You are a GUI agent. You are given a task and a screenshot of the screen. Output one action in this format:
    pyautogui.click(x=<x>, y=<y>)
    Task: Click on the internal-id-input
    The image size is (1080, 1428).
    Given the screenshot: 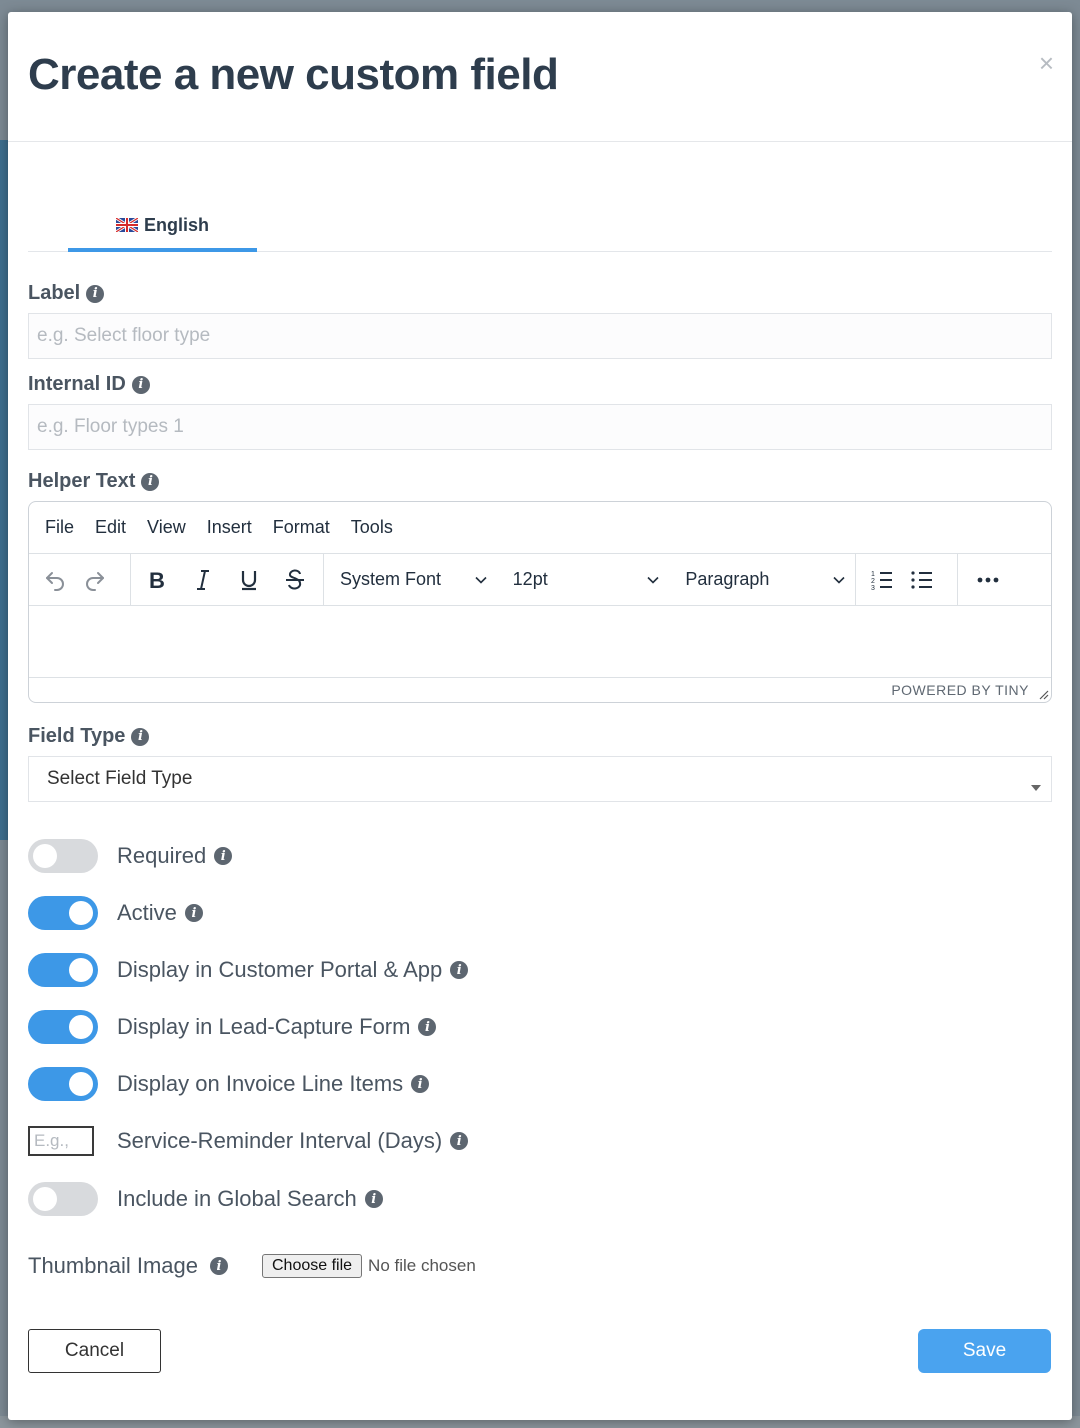 What is the action you would take?
    pyautogui.click(x=540, y=427)
    